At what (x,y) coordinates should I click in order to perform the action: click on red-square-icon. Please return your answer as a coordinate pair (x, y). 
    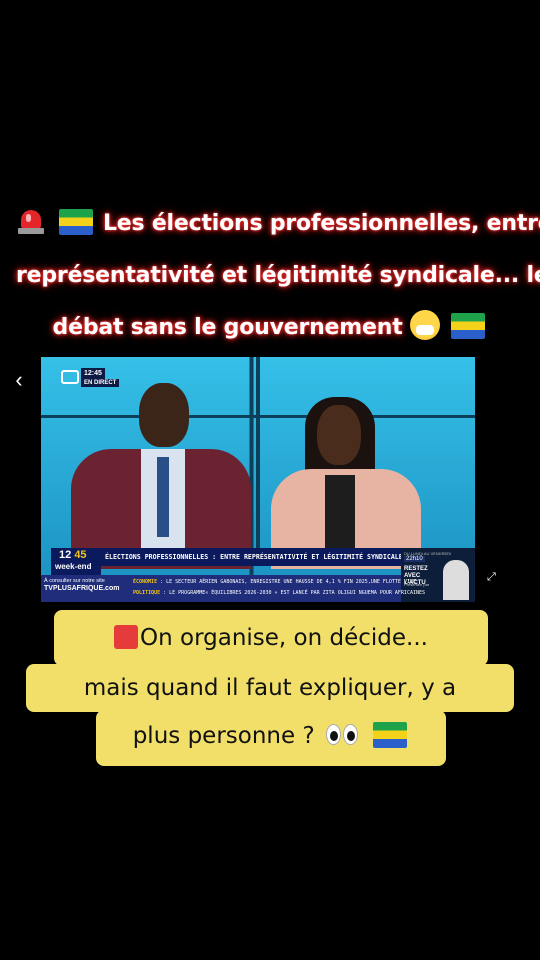
    Looking at the image, I should click on (126, 637).